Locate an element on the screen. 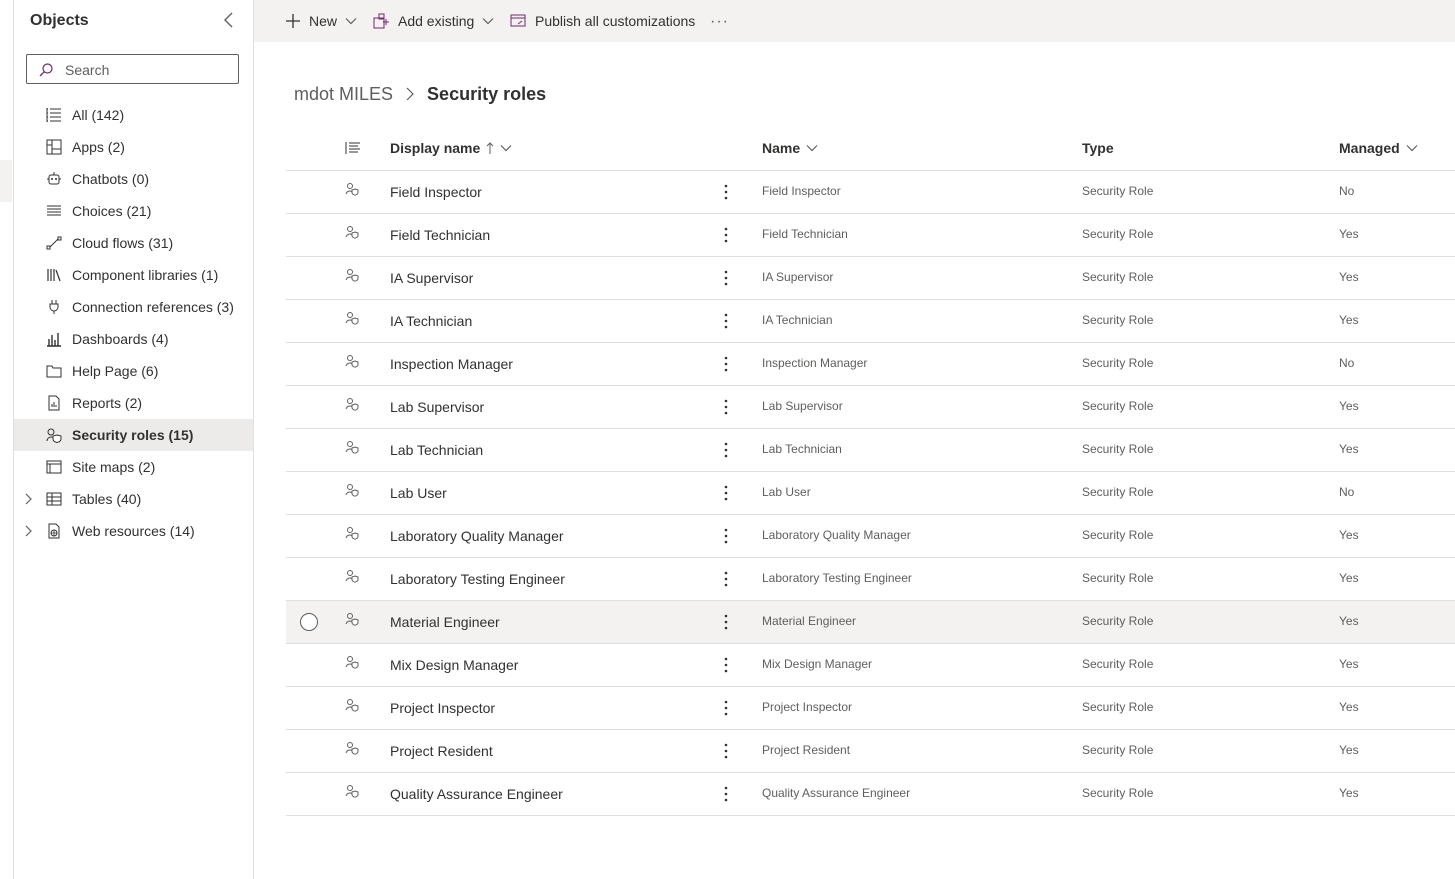 The image size is (1455, 879). row-display-name: Field Inspector is located at coordinates (436, 192).